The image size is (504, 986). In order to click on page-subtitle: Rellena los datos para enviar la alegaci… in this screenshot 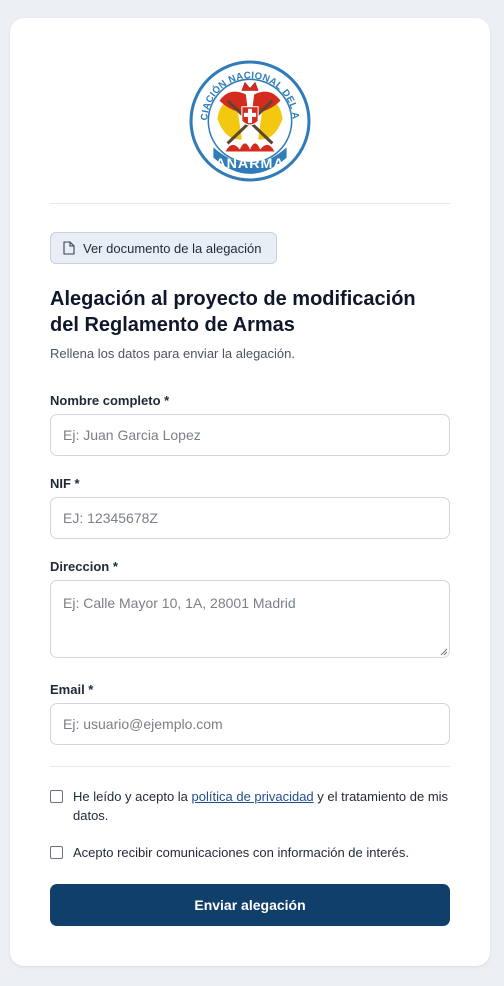, I will do `click(172, 353)`.